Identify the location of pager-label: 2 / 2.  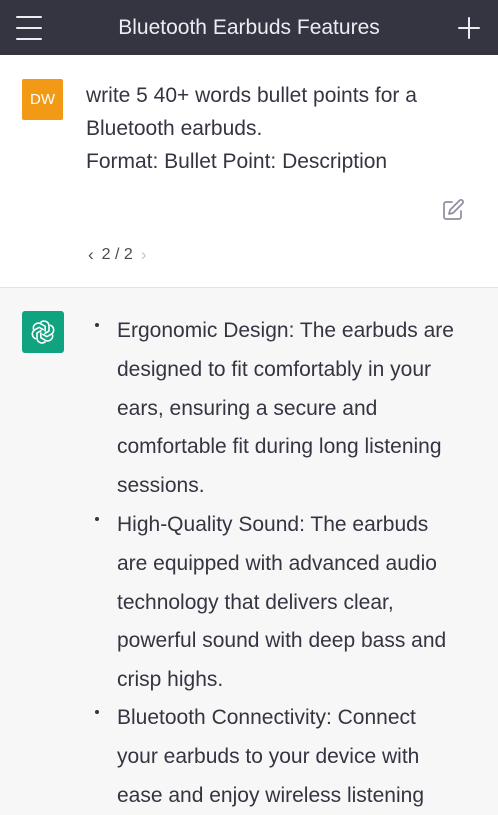
(117, 254).